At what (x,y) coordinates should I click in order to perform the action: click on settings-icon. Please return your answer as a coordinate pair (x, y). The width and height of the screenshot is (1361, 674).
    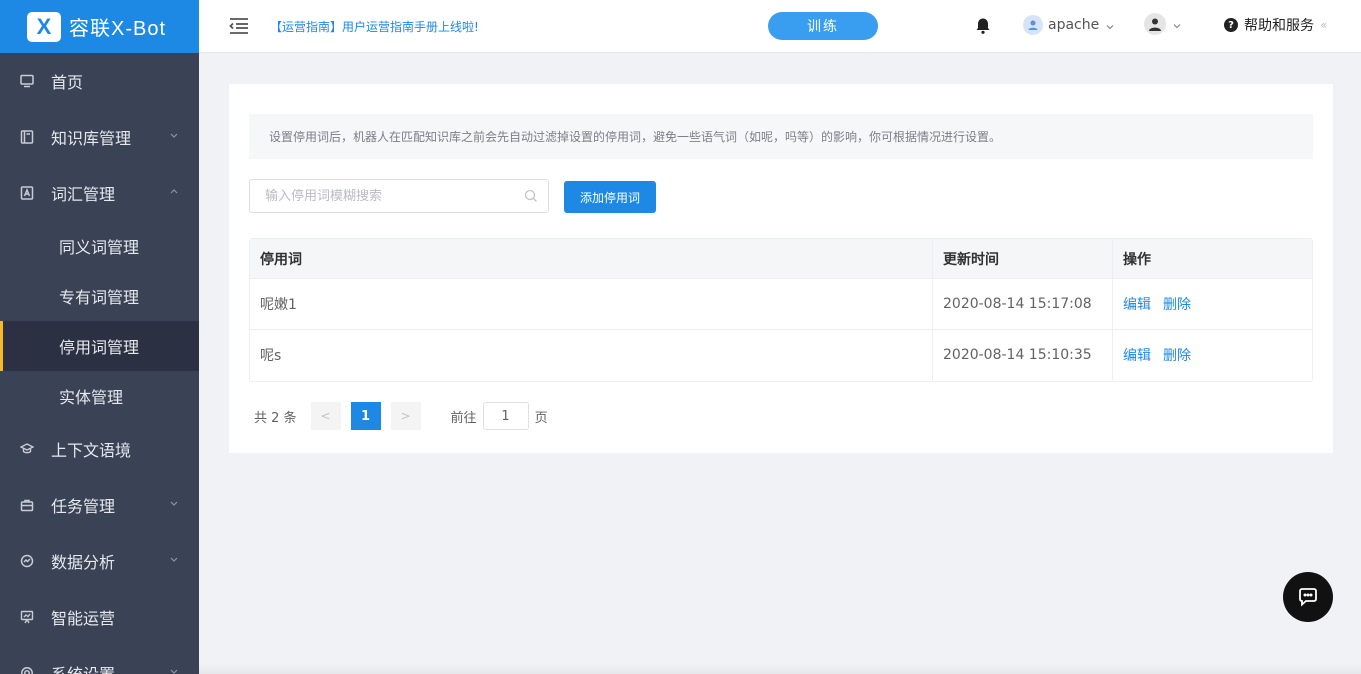
    Looking at the image, I should click on (27, 670).